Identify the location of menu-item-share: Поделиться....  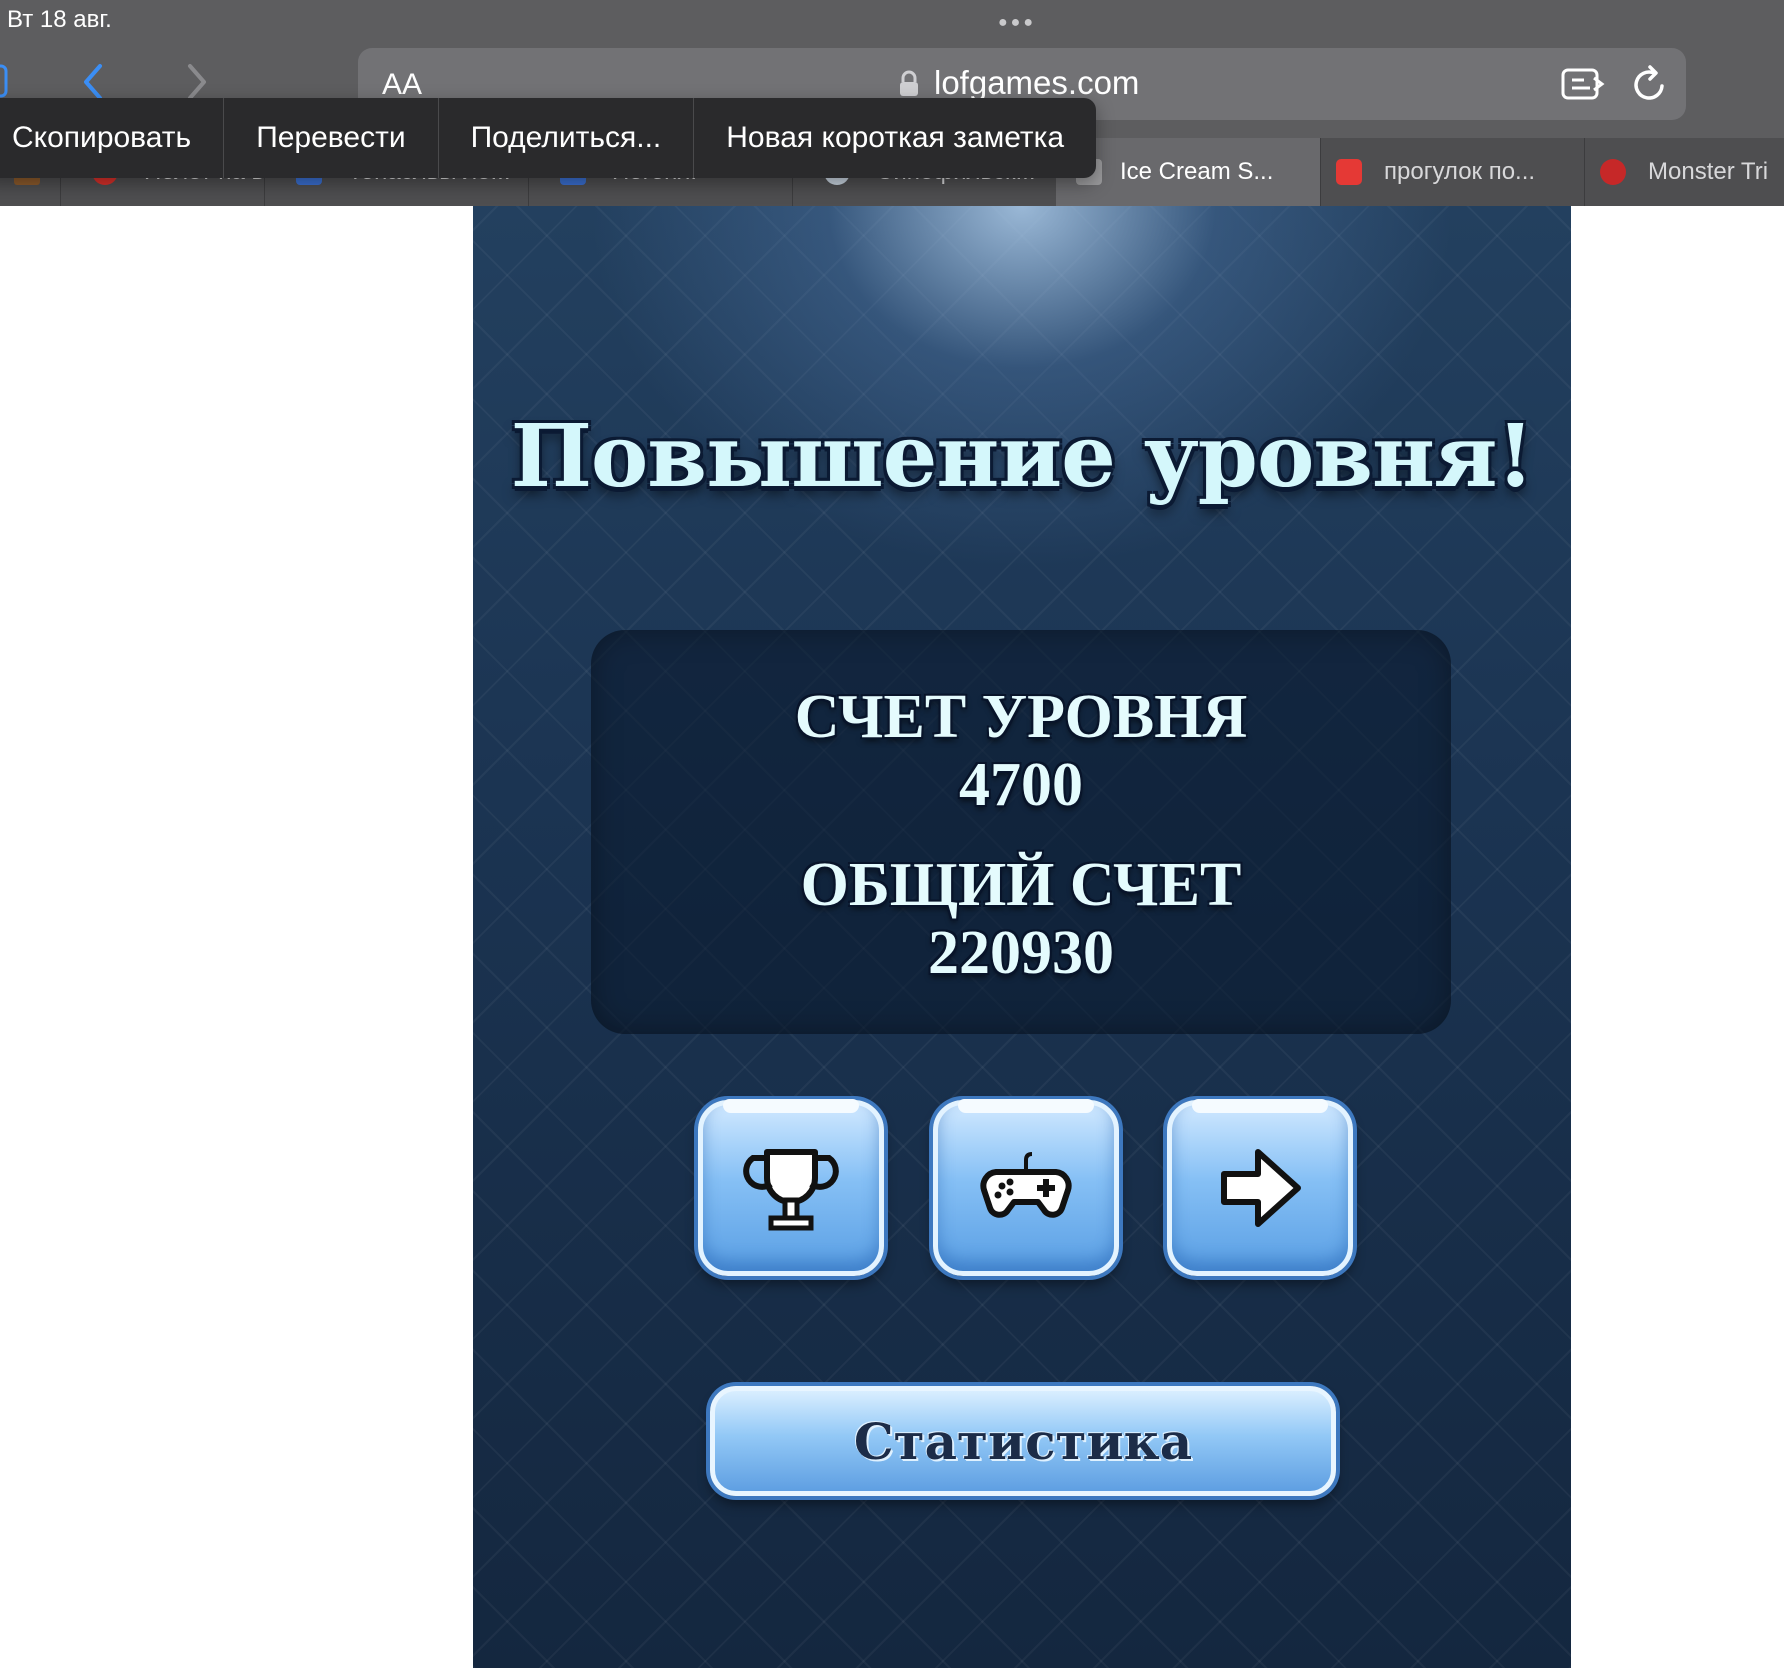
(567, 138).